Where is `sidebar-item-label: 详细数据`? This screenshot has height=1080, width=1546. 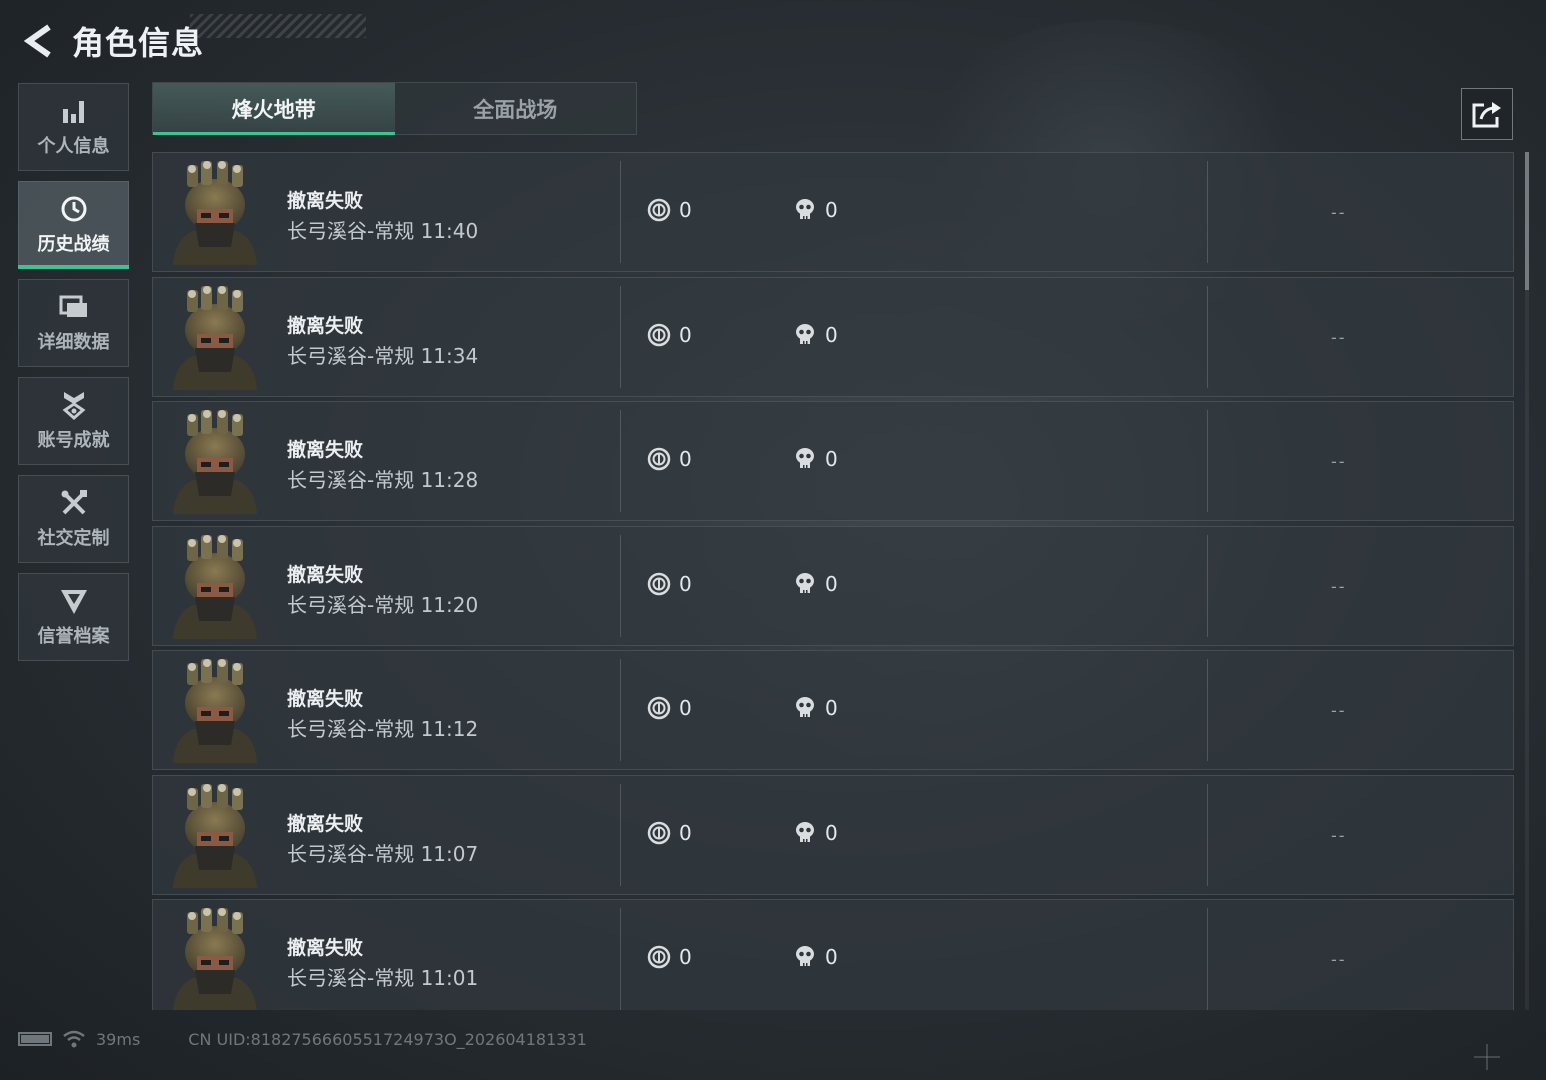 sidebar-item-label: 详细数据 is located at coordinates (73, 342).